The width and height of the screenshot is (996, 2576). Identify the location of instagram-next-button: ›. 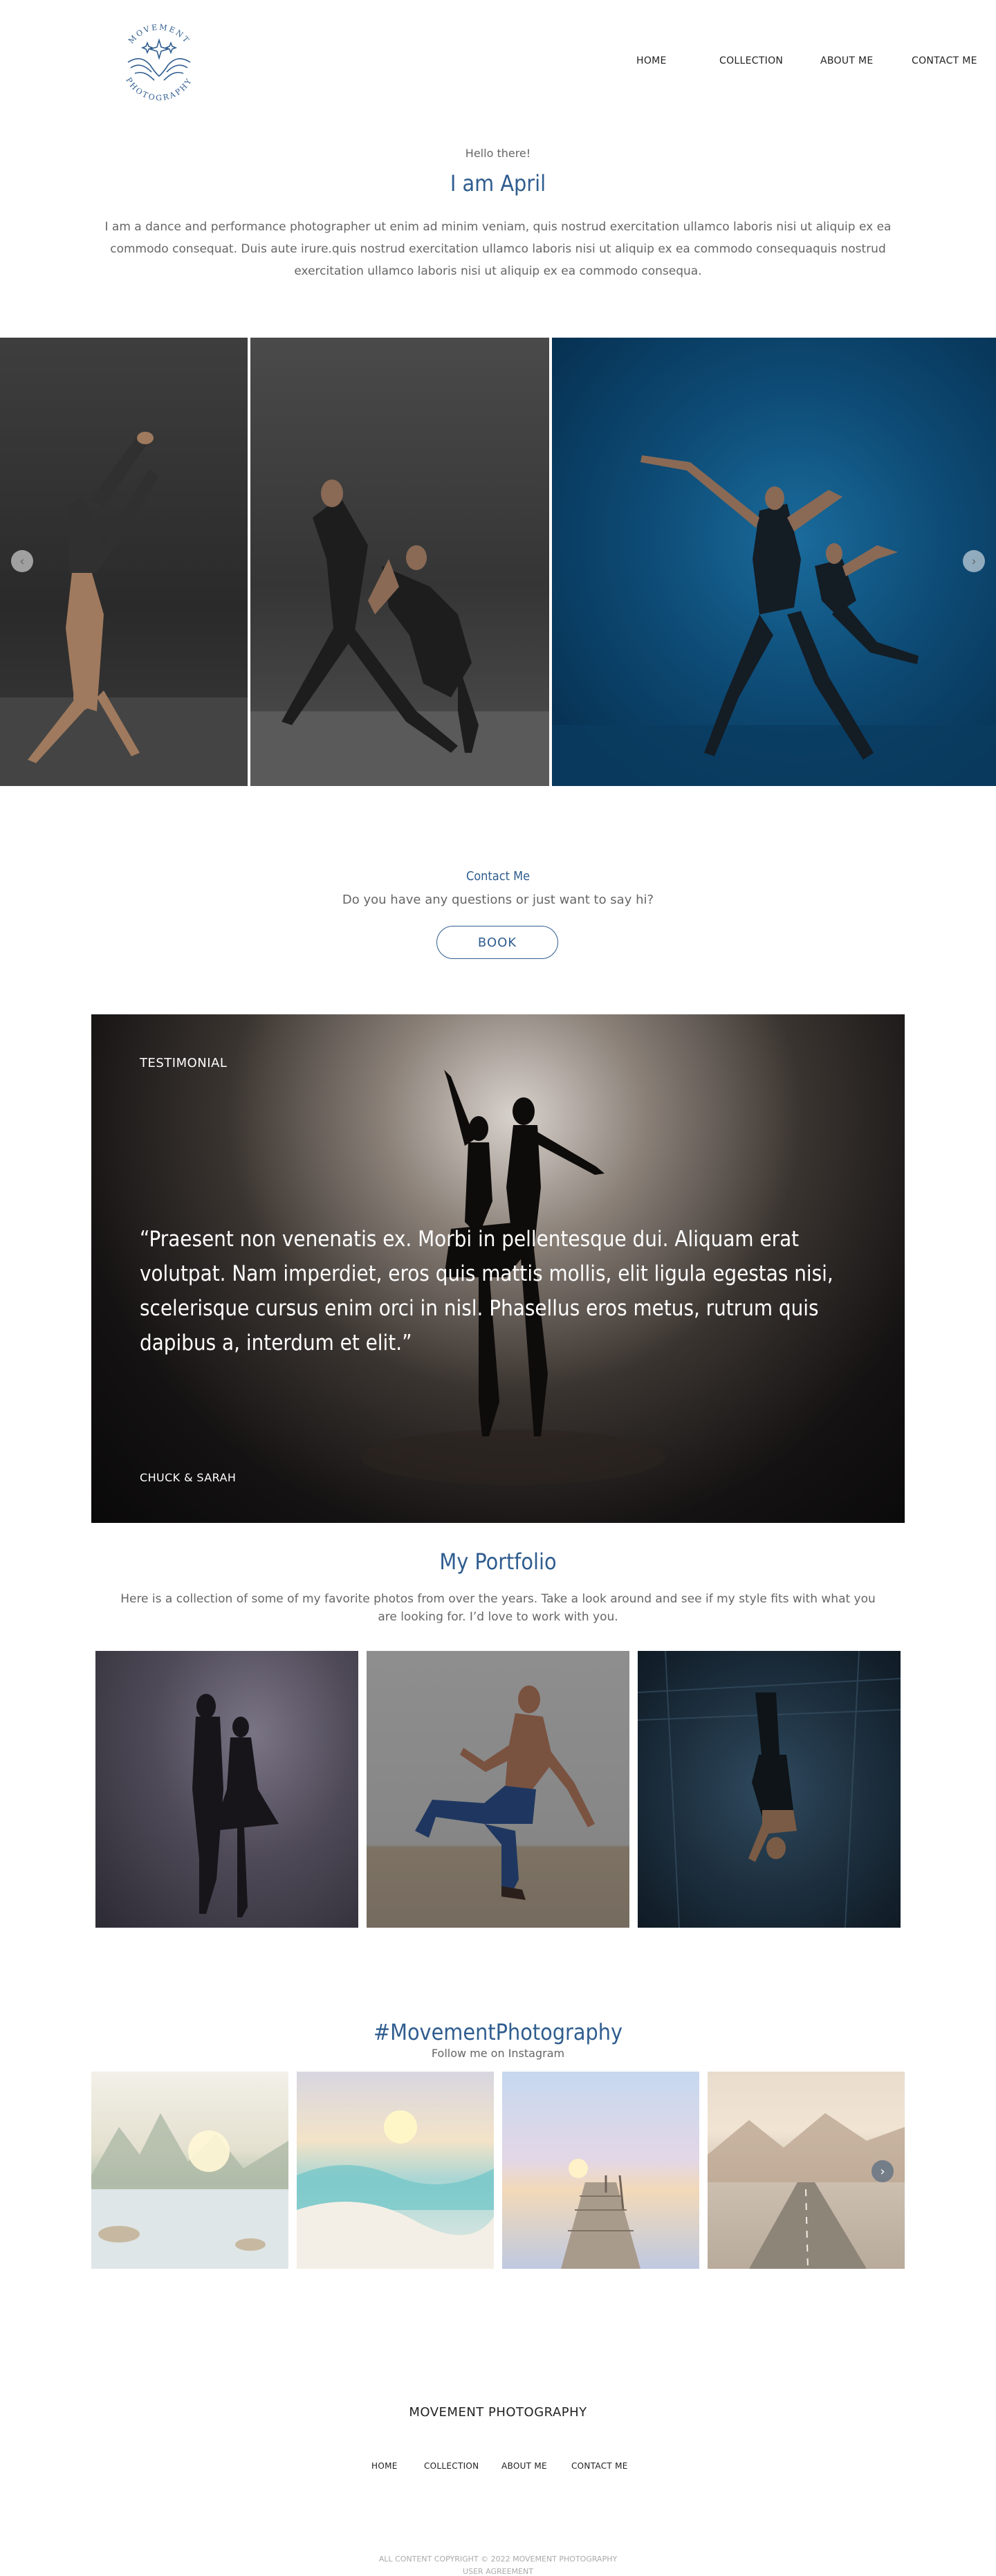
(883, 2171).